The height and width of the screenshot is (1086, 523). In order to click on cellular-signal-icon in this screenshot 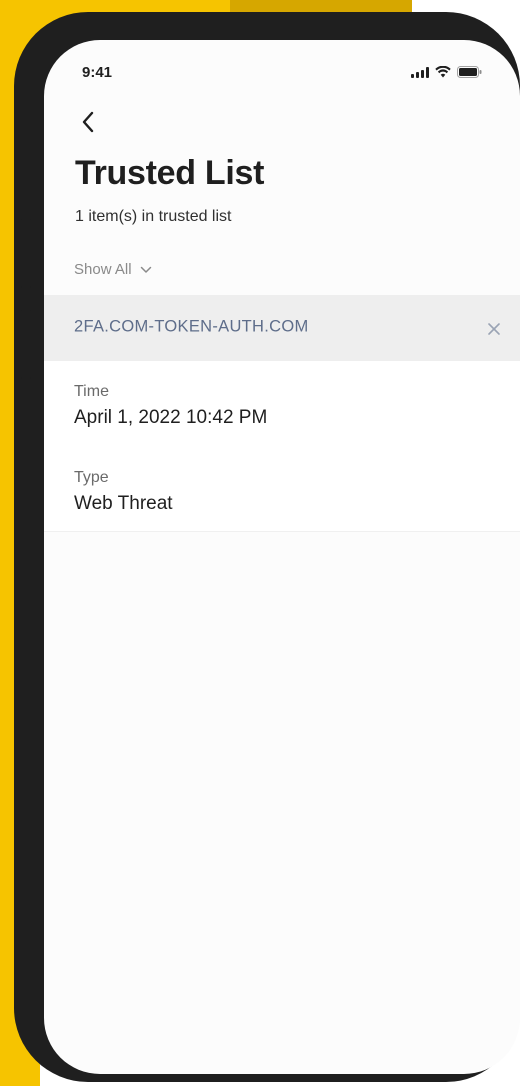, I will do `click(420, 72)`.